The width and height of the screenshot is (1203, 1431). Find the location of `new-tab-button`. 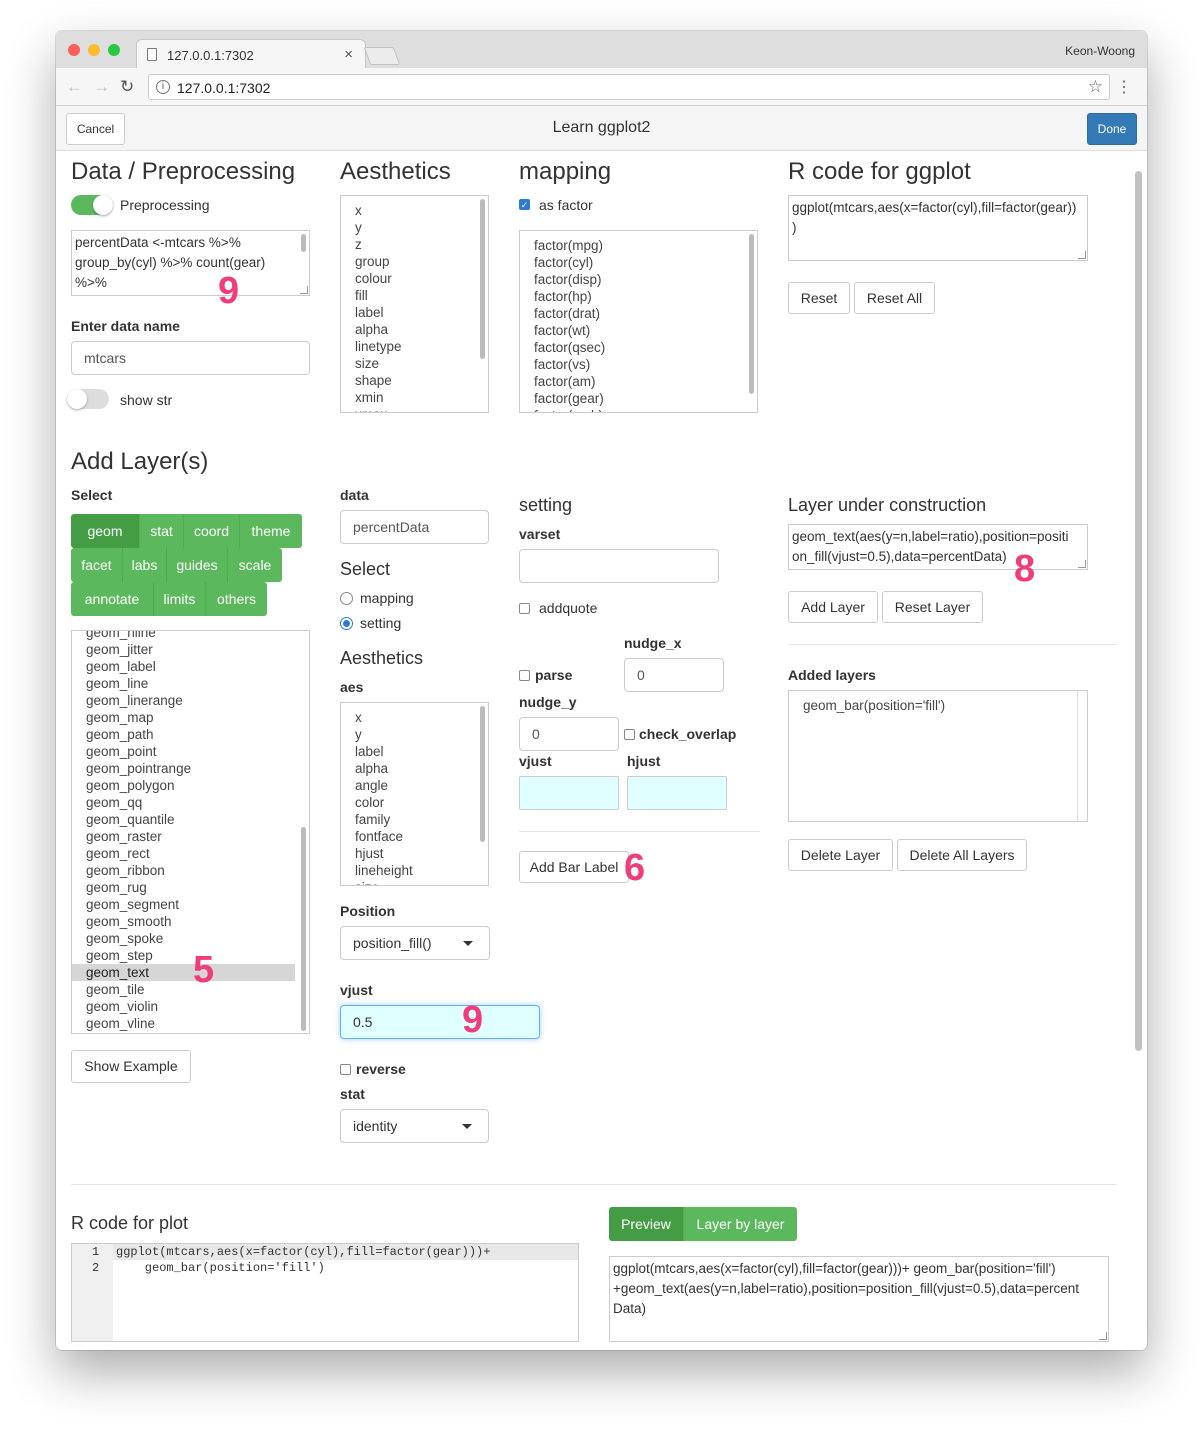

new-tab-button is located at coordinates (382, 56).